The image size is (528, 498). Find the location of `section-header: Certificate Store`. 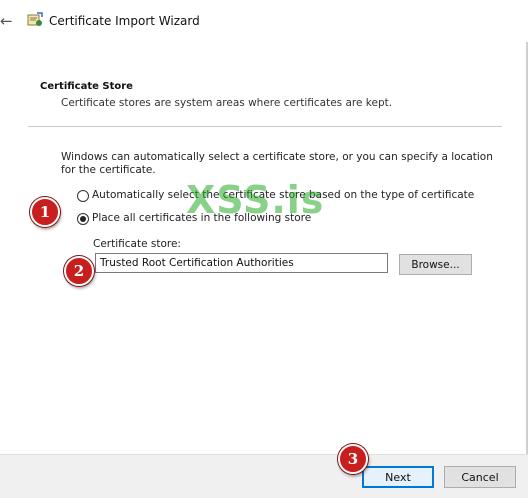

section-header: Certificate Store is located at coordinates (86, 86).